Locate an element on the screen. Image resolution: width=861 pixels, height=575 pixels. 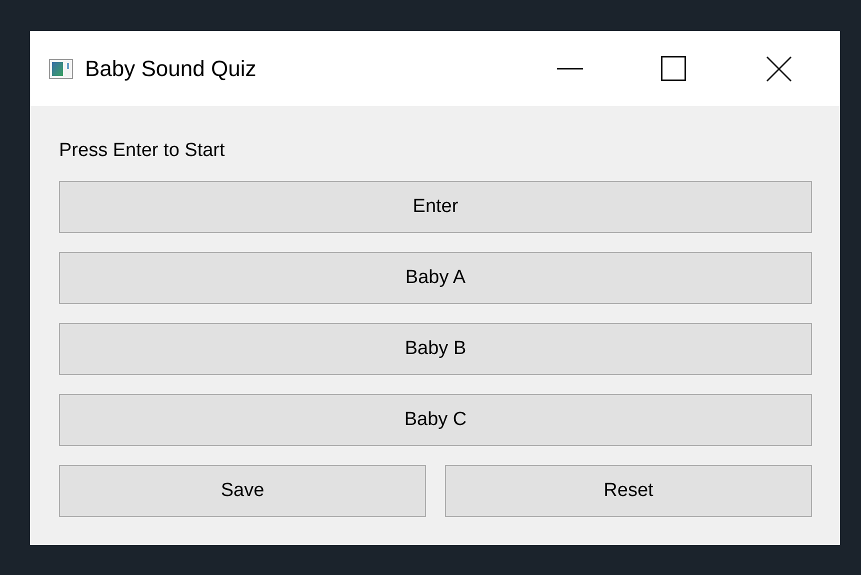
push-button: Baby B is located at coordinates (435, 349).